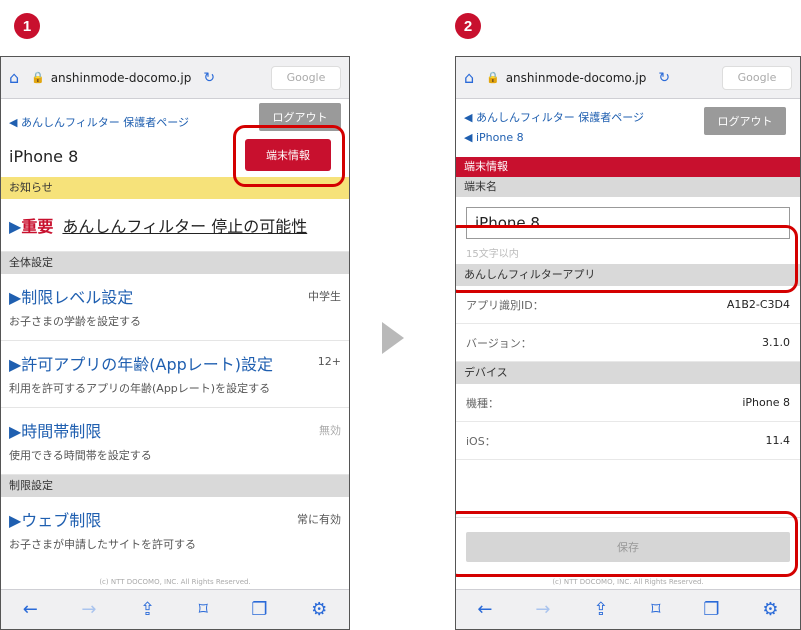 The height and width of the screenshot is (630, 801). I want to click on item-title: ▶制限レベル設定, so click(71, 297).